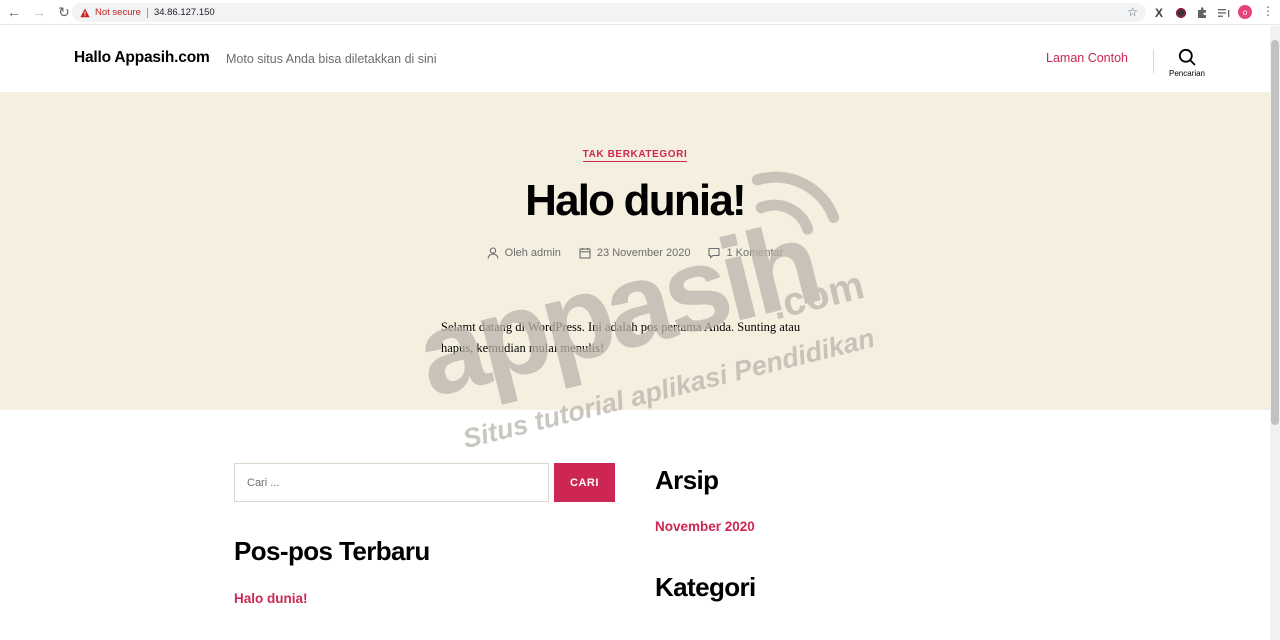 This screenshot has width=1280, height=640. I want to click on browser-menu-icon: ⋮, so click(1268, 11).